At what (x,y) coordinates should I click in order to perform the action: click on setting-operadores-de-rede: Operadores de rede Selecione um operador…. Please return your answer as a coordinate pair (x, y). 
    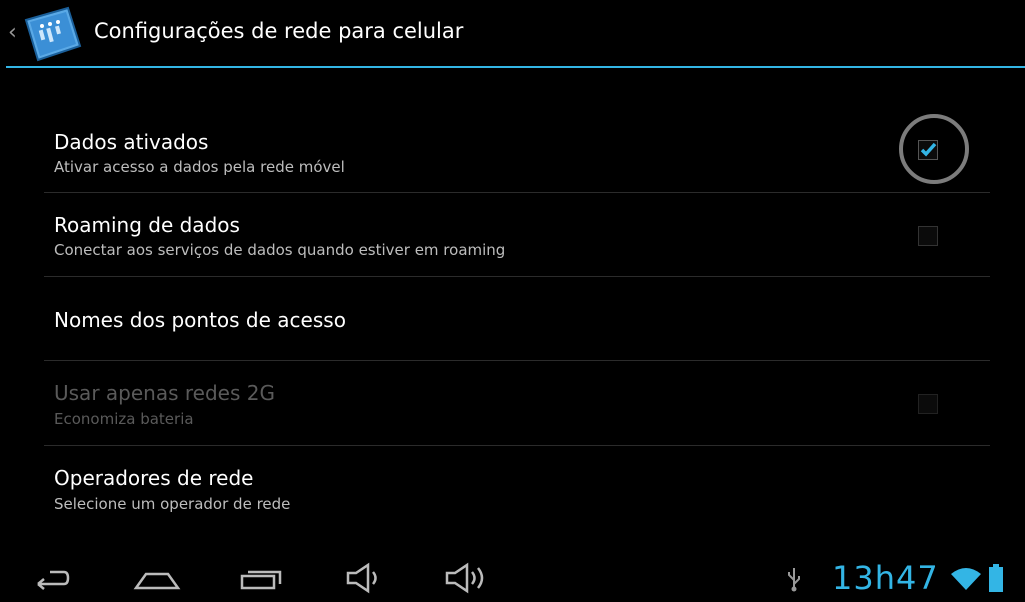
    Looking at the image, I should click on (517, 488).